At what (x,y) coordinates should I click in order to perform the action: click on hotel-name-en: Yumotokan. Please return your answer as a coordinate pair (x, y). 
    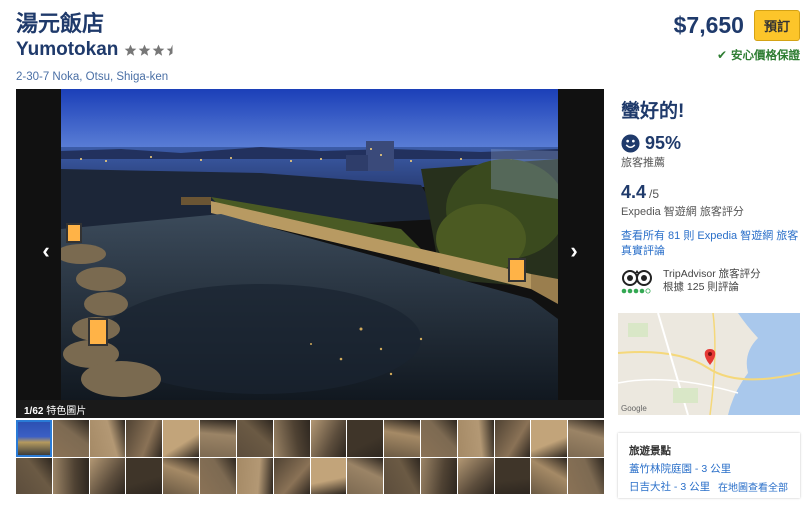
    Looking at the image, I should click on (67, 49).